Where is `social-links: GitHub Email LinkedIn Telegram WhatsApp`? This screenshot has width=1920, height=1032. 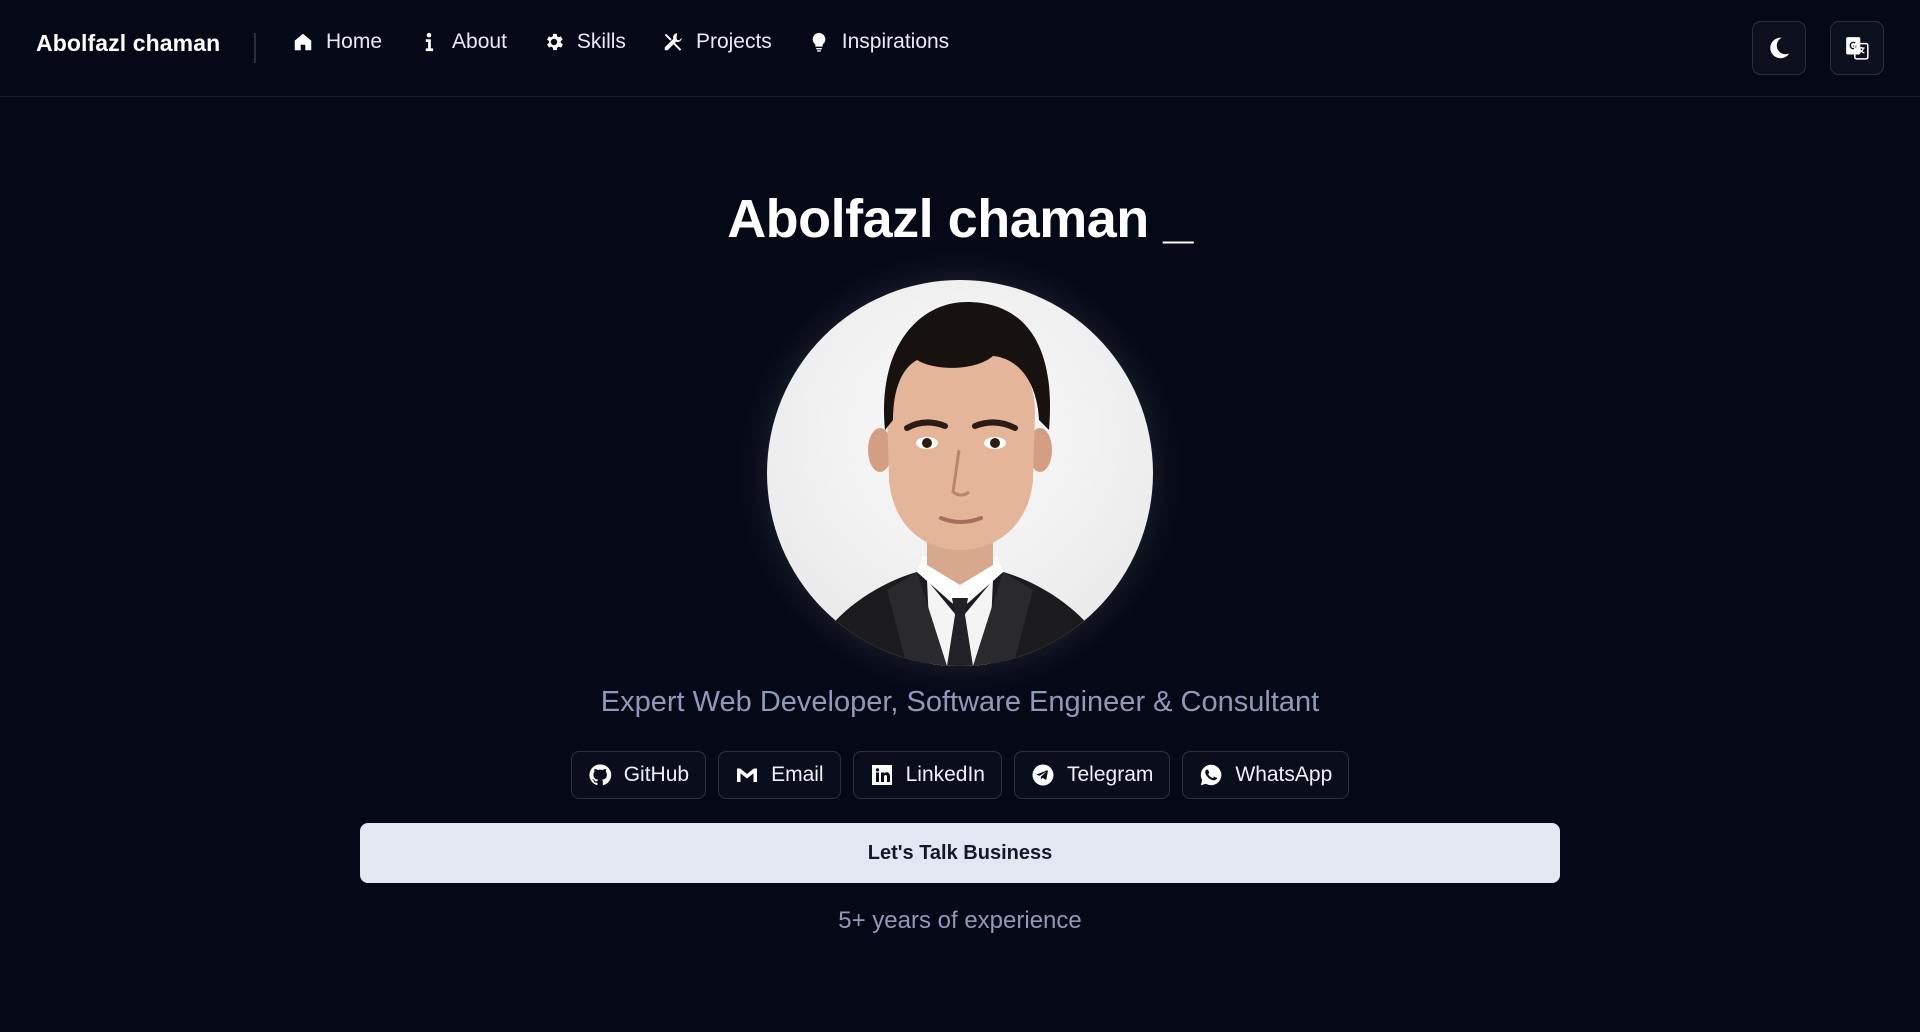
social-links: GitHub Email LinkedIn Telegram WhatsApp is located at coordinates (960, 775).